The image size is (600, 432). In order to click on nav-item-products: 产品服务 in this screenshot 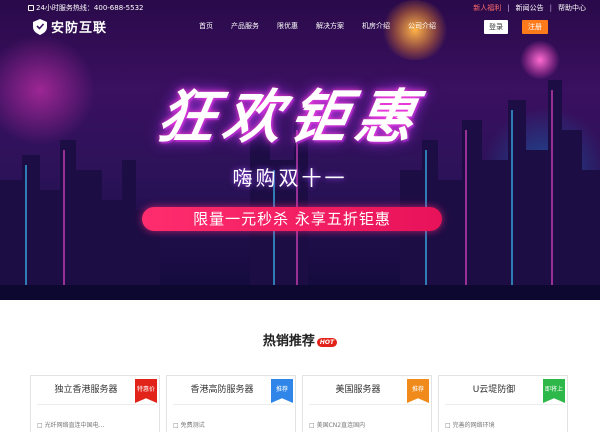, I will do `click(245, 26)`.